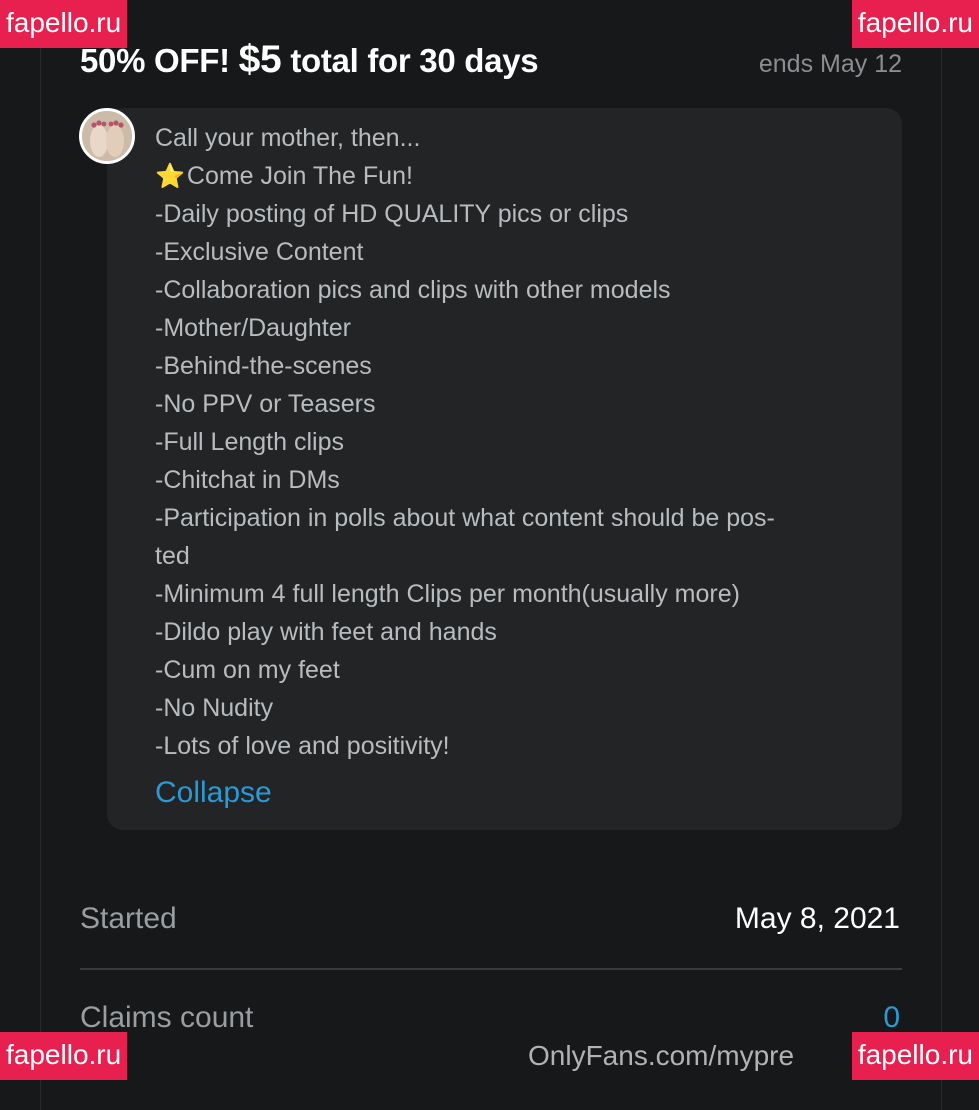  Describe the element at coordinates (302, 746) in the screenshot. I see `description-line: -Lots of love and positivity!` at that location.